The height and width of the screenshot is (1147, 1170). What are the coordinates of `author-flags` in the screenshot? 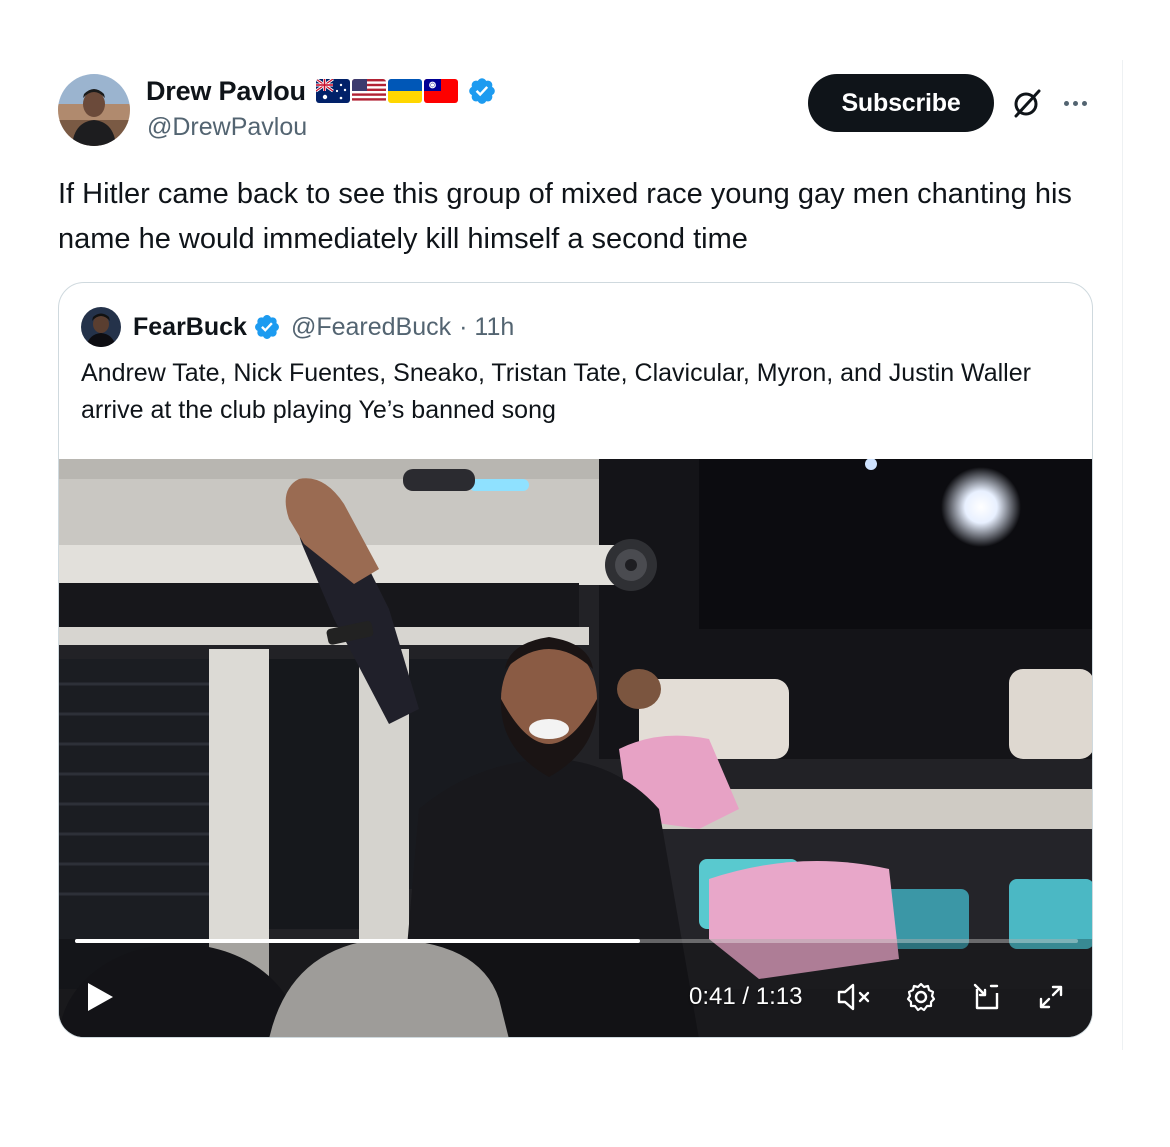 It's located at (386, 91).